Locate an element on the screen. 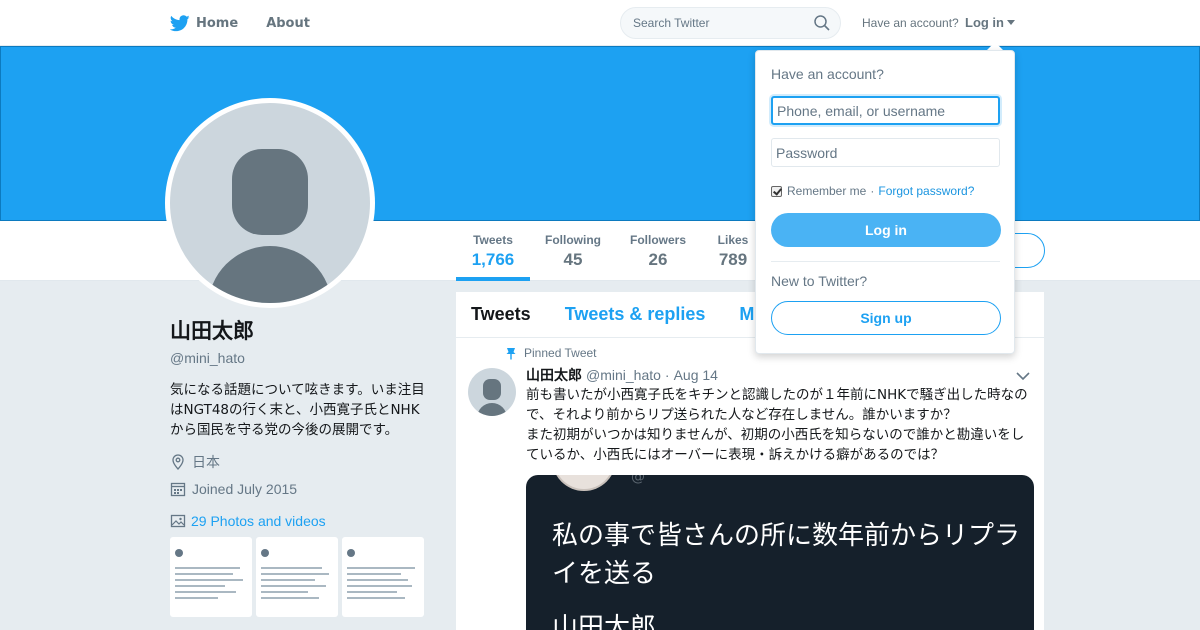 The height and width of the screenshot is (630, 1200). nav-home-label: Home is located at coordinates (217, 23).